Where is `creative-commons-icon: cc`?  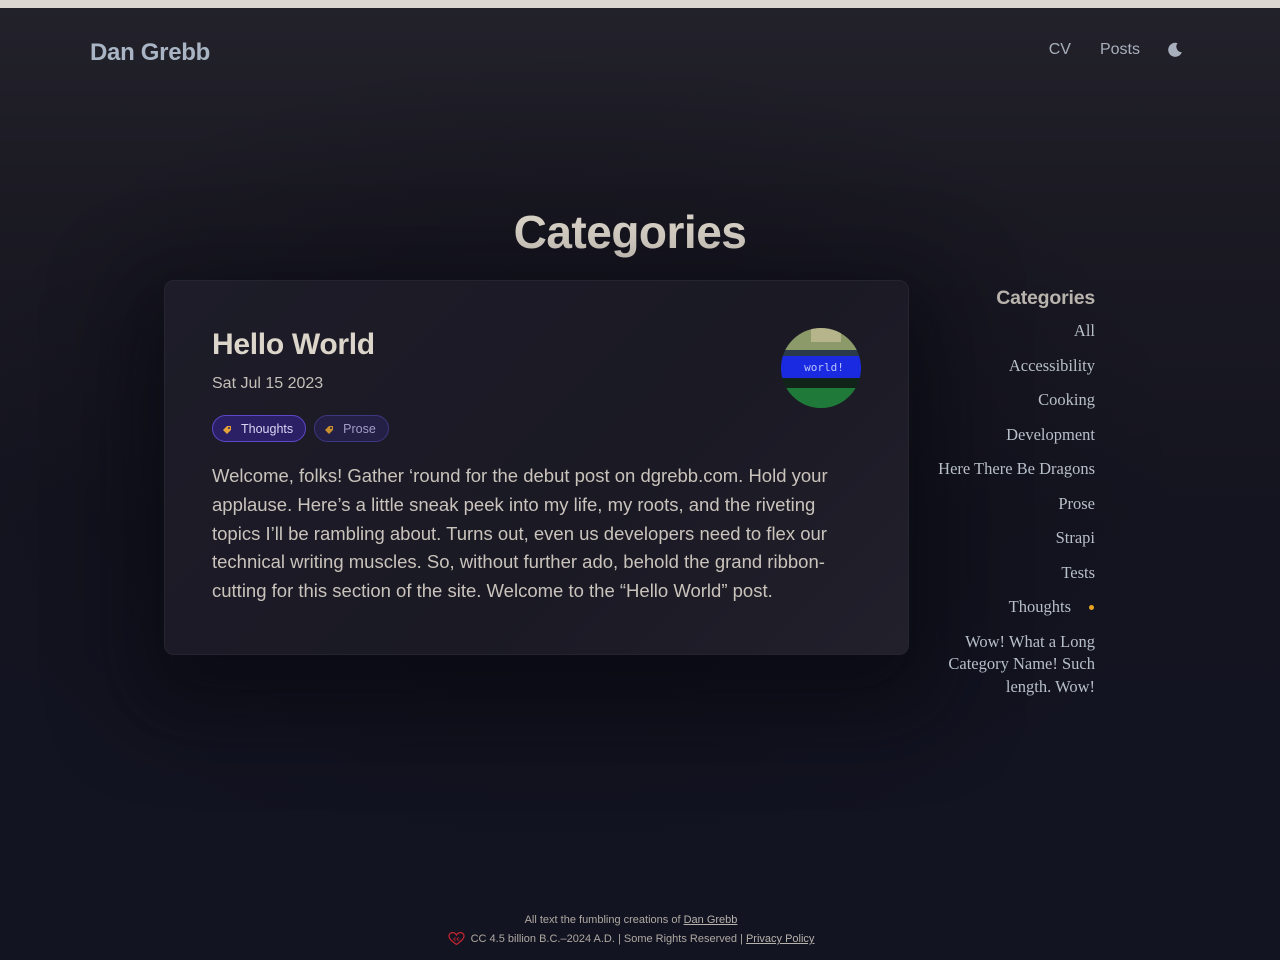
creative-commons-icon: cc is located at coordinates (456, 938).